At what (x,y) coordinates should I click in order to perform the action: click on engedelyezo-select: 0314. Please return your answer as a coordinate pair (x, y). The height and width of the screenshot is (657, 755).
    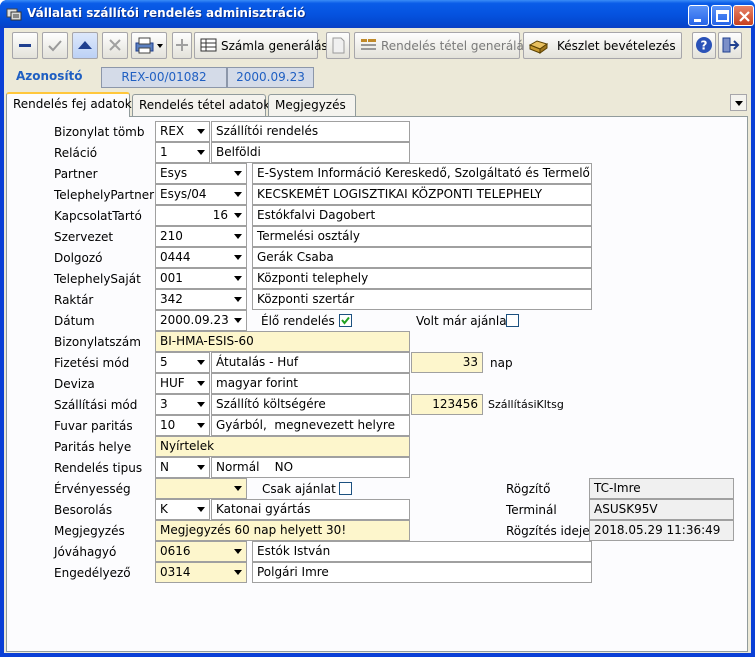
    Looking at the image, I should click on (201, 572).